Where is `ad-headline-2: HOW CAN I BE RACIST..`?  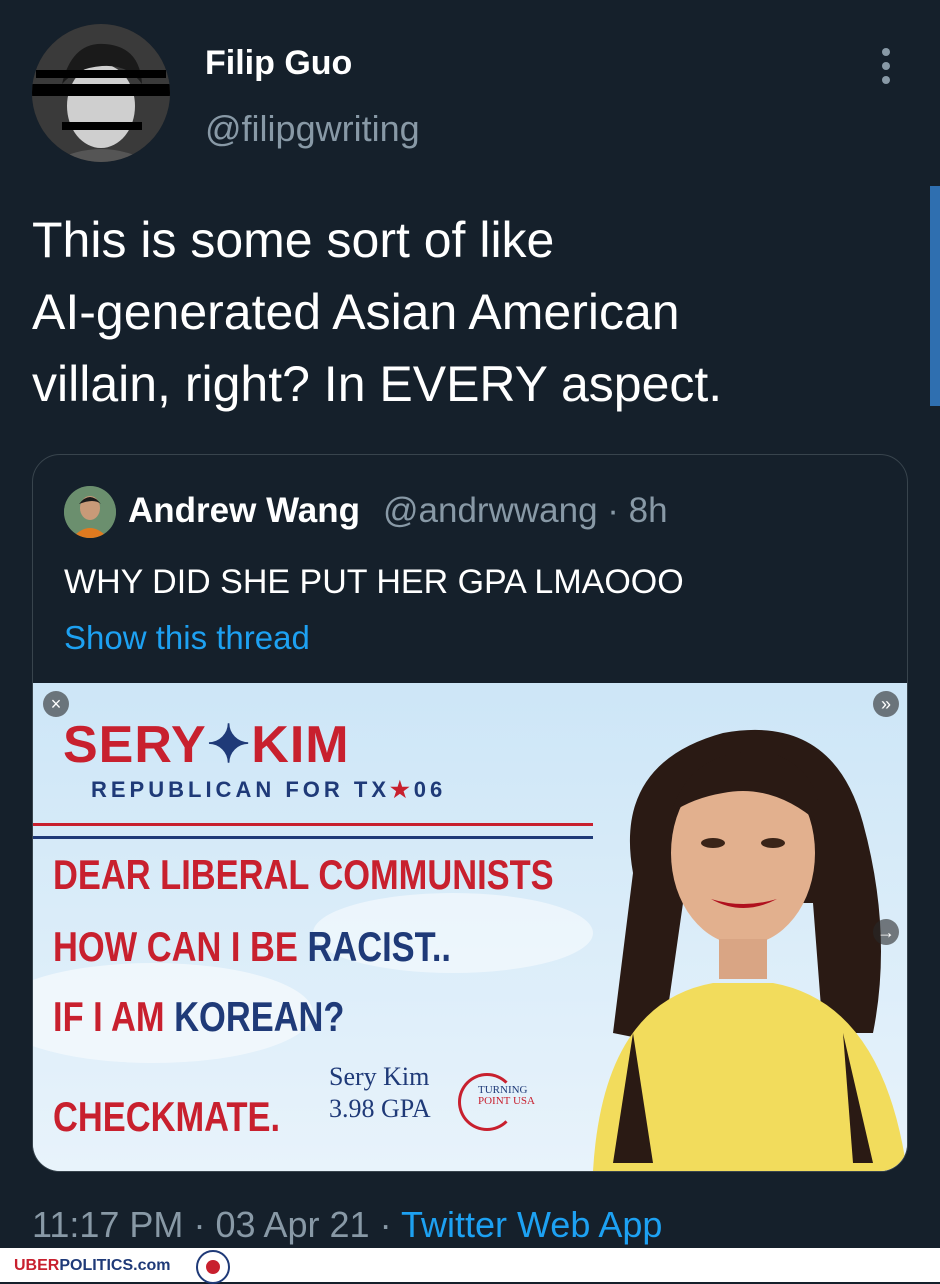 ad-headline-2: HOW CAN I BE RACIST.. is located at coordinates (252, 946).